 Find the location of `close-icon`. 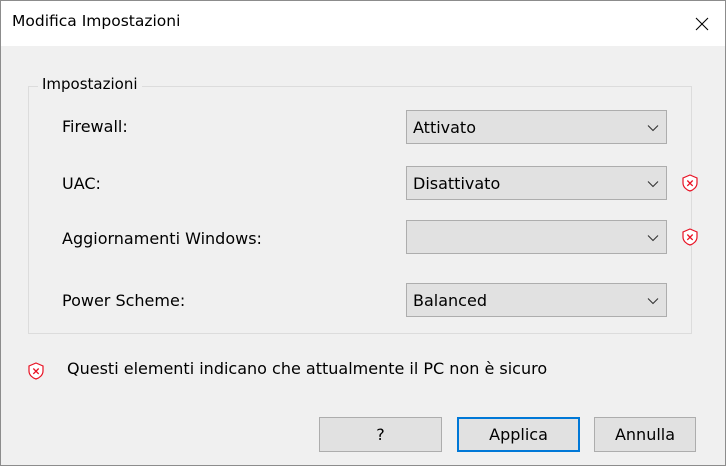

close-icon is located at coordinates (702, 23).